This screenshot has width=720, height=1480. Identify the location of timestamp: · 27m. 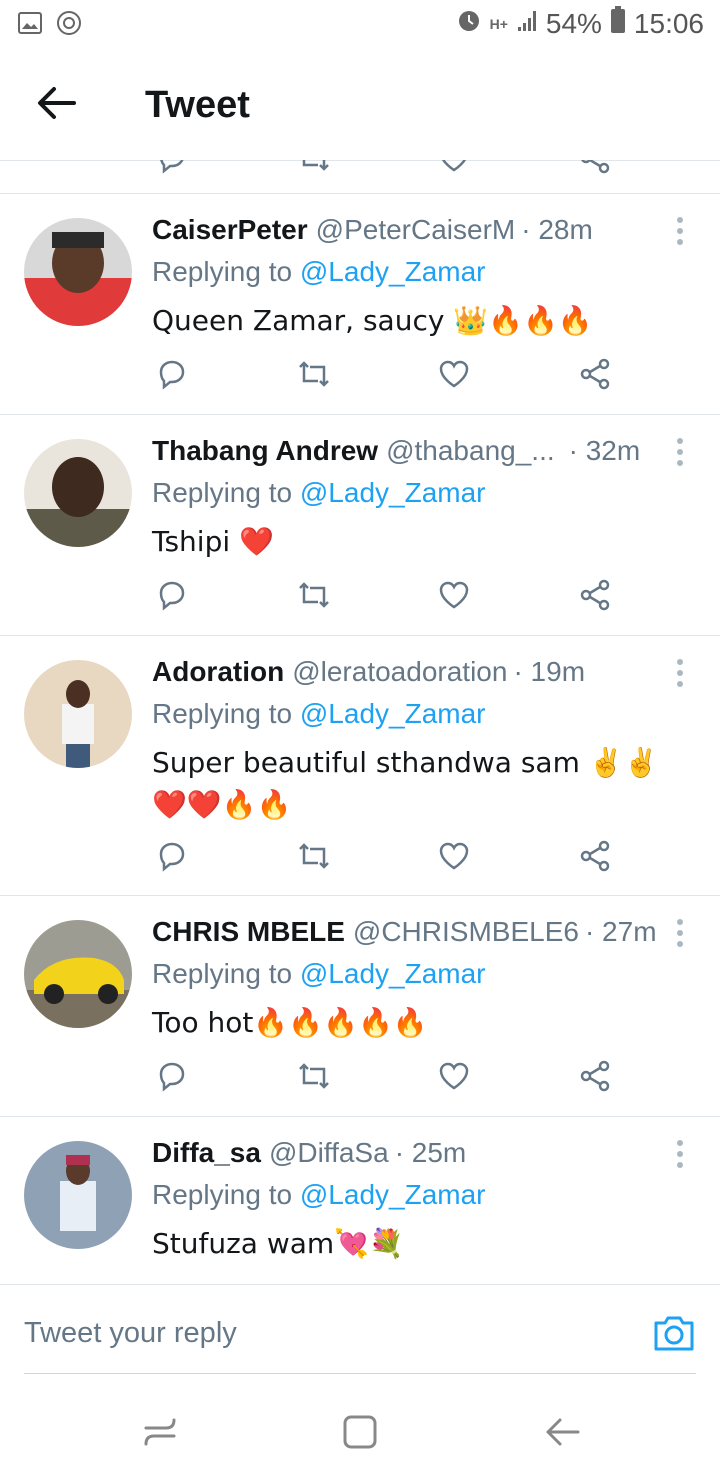
(620, 931).